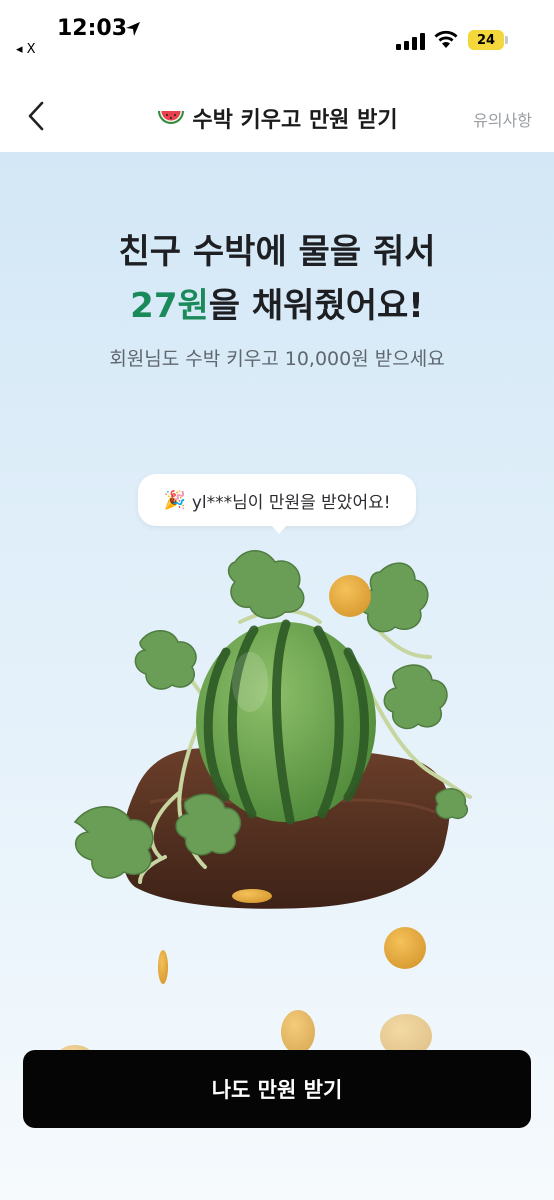 Image resolution: width=554 pixels, height=1200 pixels. Describe the element at coordinates (411, 41) in the screenshot. I see `cellular-signal-icon` at that location.